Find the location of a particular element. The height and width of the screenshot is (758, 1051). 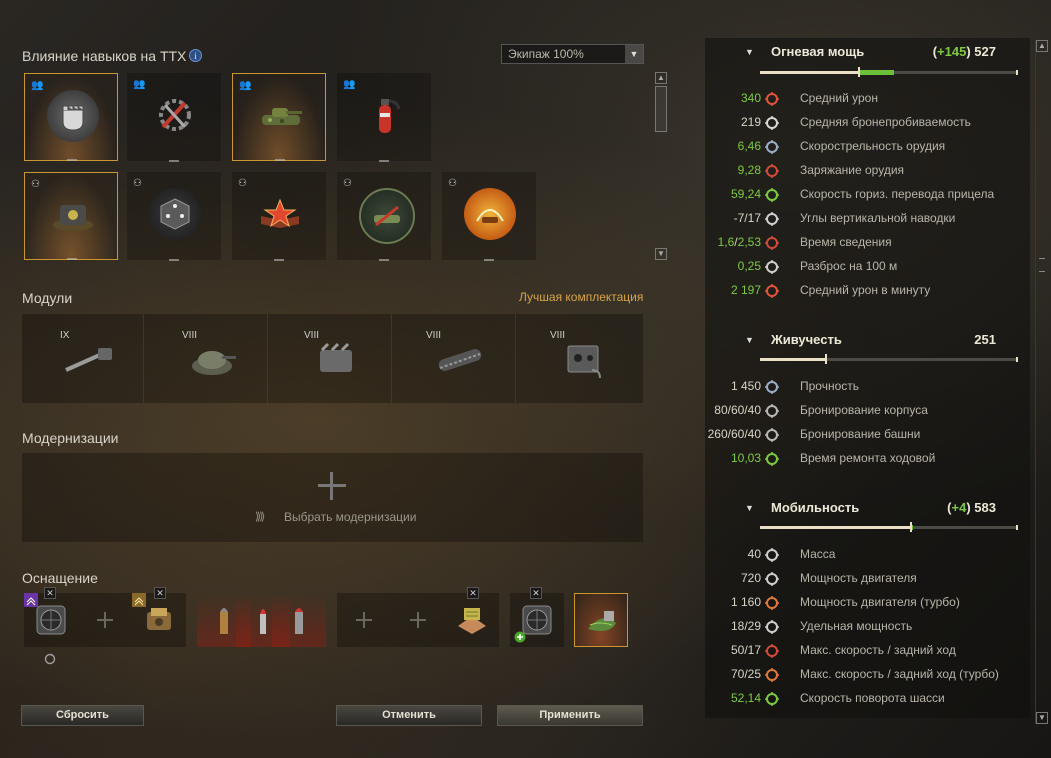

stat-row: 9,28 Заряжание орудия is located at coordinates (865, 171).